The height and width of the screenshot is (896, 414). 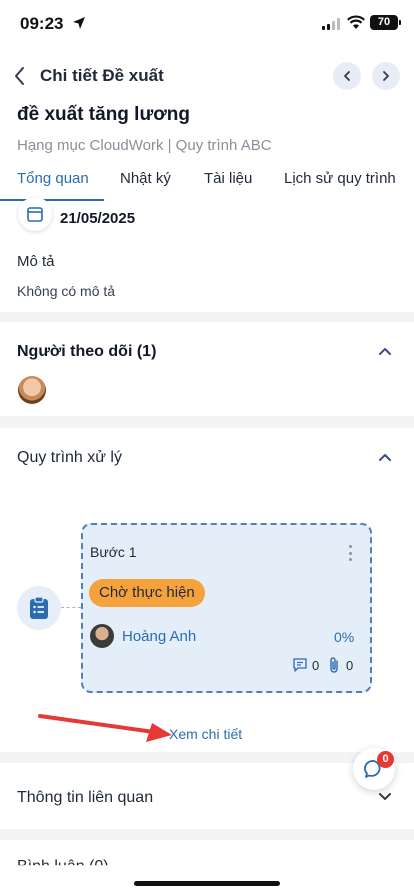 What do you see at coordinates (32, 390) in the screenshot?
I see `follower-avatar` at bounding box center [32, 390].